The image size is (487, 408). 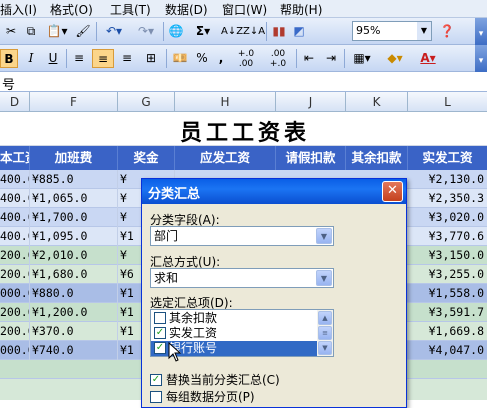 I want to click on header-overtime: 加班费, so click(x=74, y=158).